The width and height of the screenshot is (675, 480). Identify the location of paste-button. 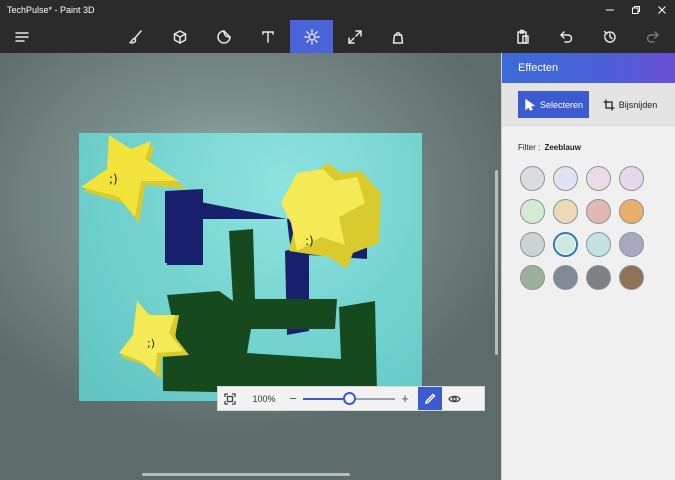
(523, 36).